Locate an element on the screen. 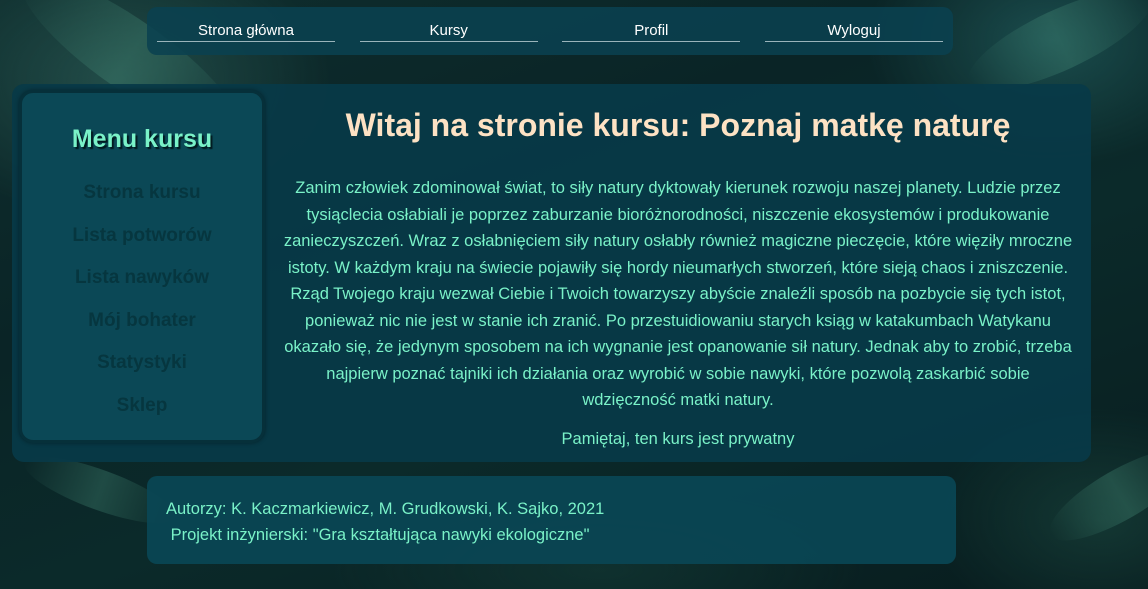 The width and height of the screenshot is (1148, 589). sidebar-item-habit-list: Lista nawyków is located at coordinates (142, 284).